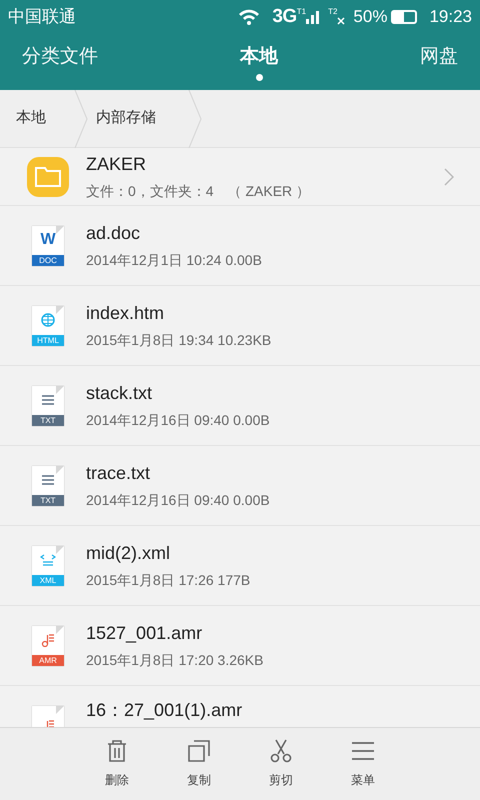 This screenshot has height=800, width=480. What do you see at coordinates (363, 751) in the screenshot?
I see `menu-icon` at bounding box center [363, 751].